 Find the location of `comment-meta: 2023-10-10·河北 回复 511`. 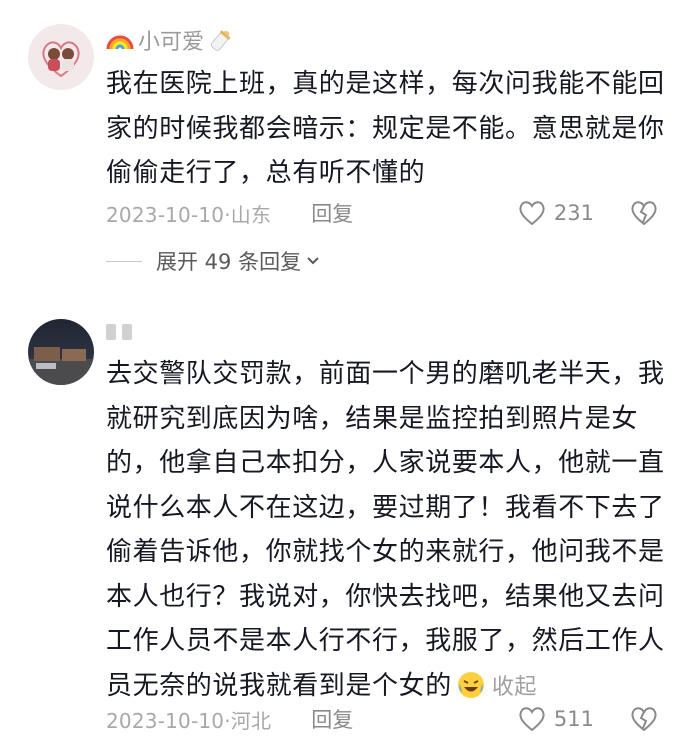

comment-meta: 2023-10-10·河北 回复 511 is located at coordinates (386, 719).